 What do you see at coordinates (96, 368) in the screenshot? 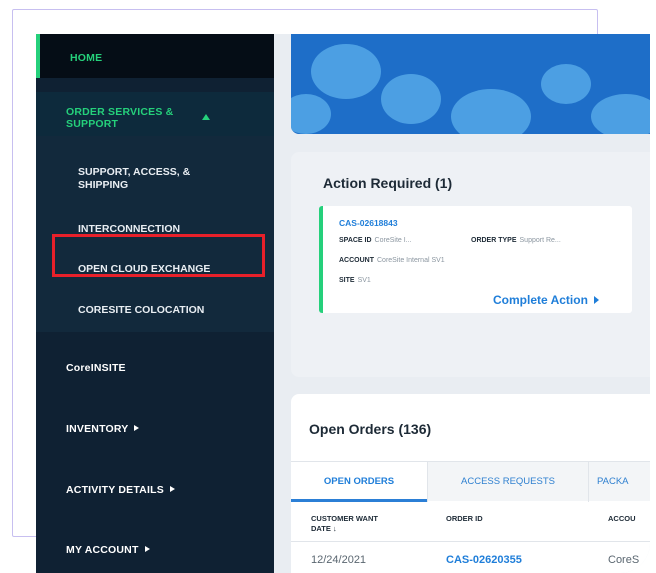
I see `sidebar-item-coreinsite-label: CoreINSITE` at bounding box center [96, 368].